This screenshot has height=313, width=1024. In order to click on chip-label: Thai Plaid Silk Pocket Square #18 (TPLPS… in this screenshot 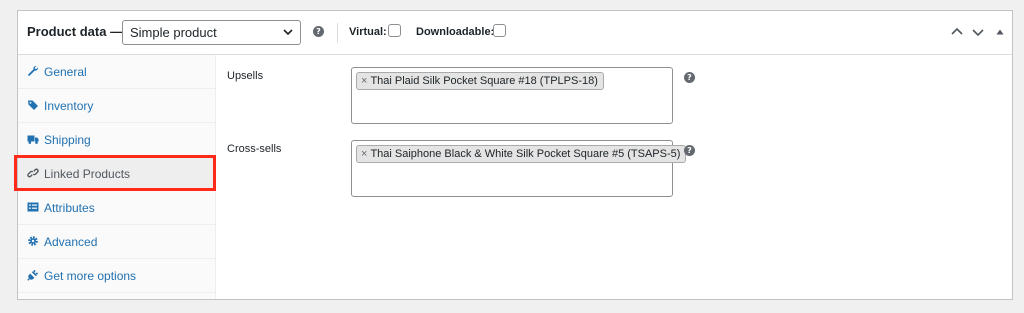, I will do `click(484, 81)`.